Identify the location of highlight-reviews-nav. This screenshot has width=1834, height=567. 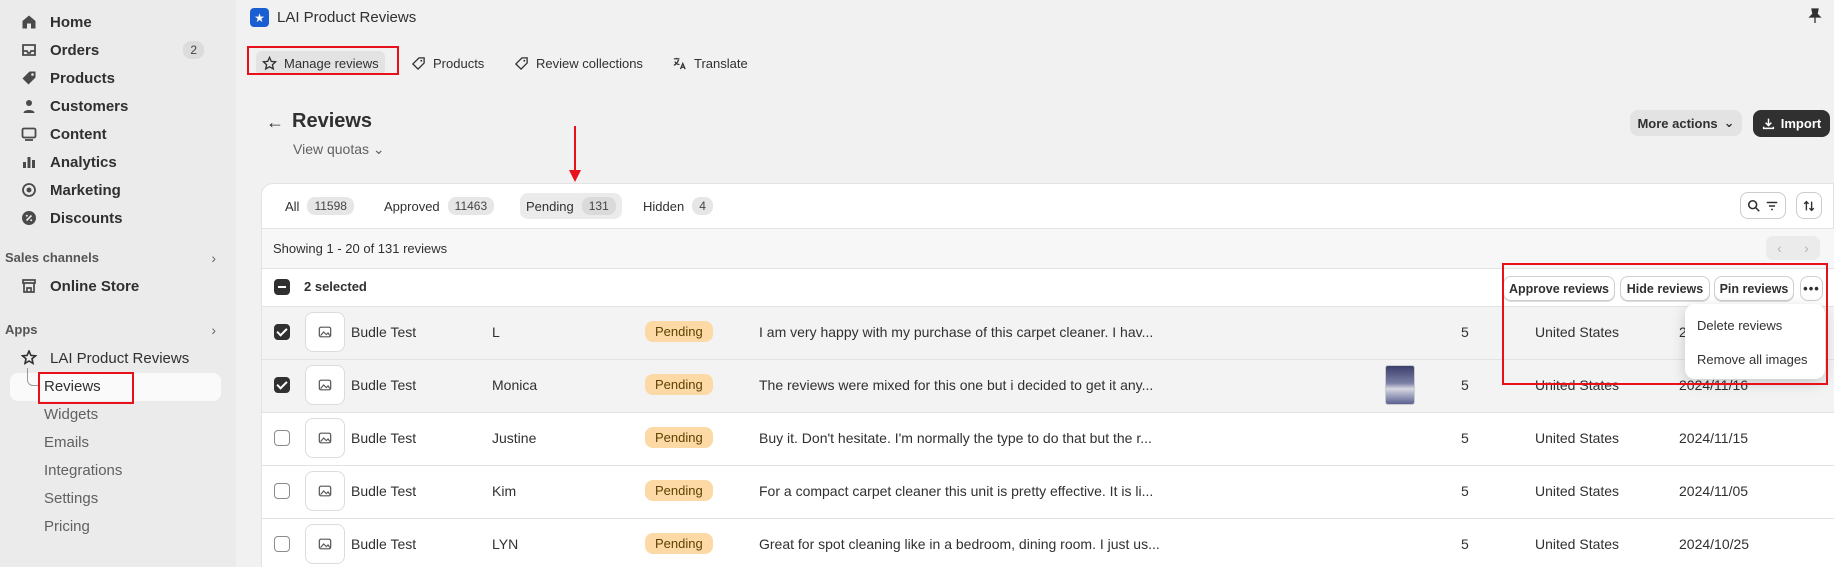
(86, 388).